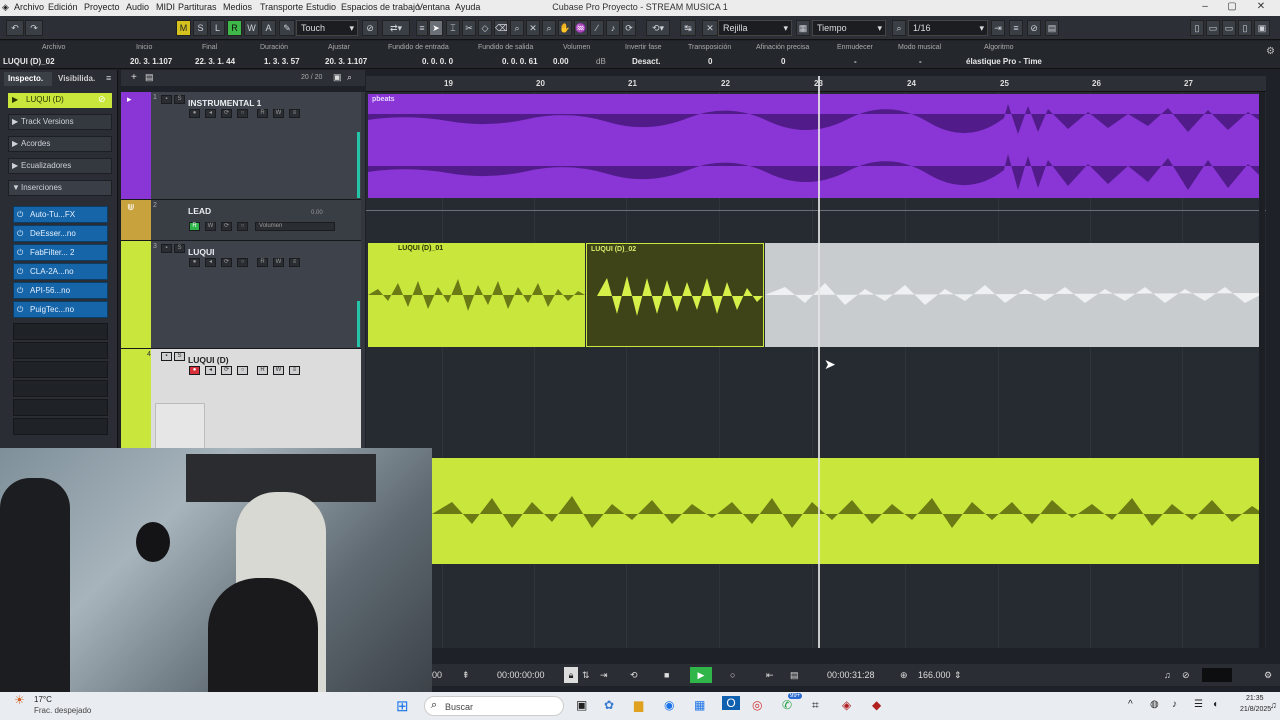  Describe the element at coordinates (102, 99) in the screenshot. I see `edit-icon: ⊘` at that location.